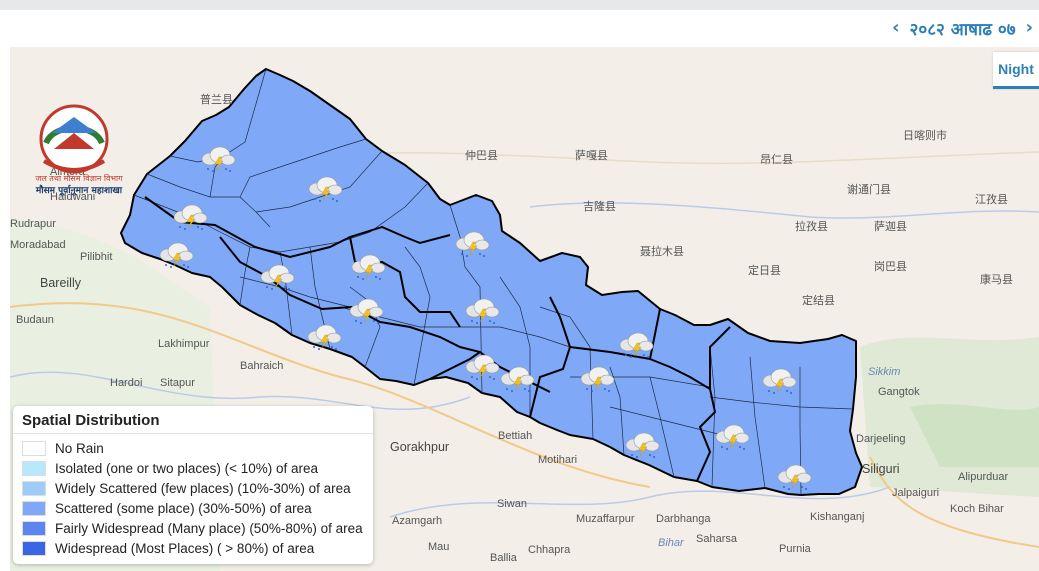 The width and height of the screenshot is (1039, 571). What do you see at coordinates (764, 270) in the screenshot?
I see `place-dingri: 定日县` at bounding box center [764, 270].